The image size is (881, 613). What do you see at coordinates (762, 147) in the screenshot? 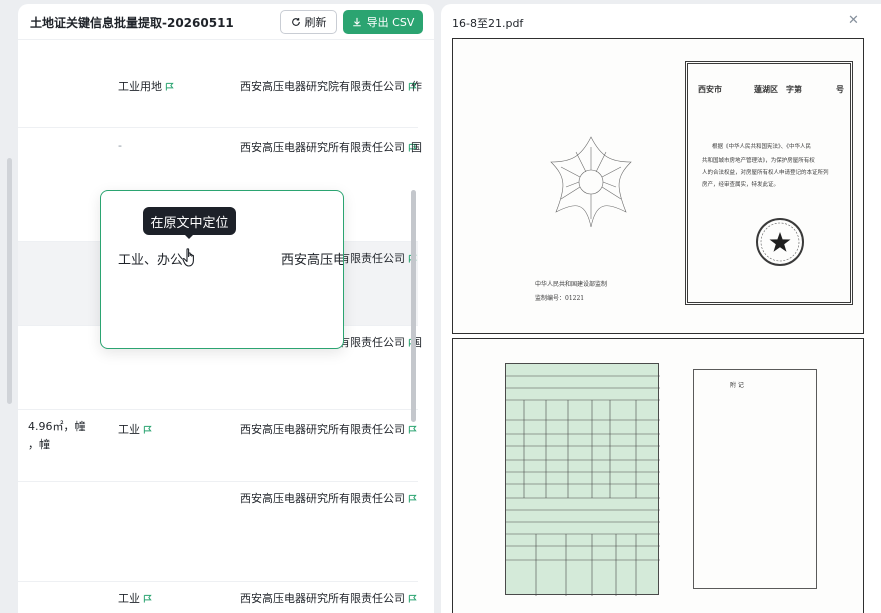
I see `cert-body-line: 根据《中华人民共和国宪法》、《中华人民` at bounding box center [762, 147].